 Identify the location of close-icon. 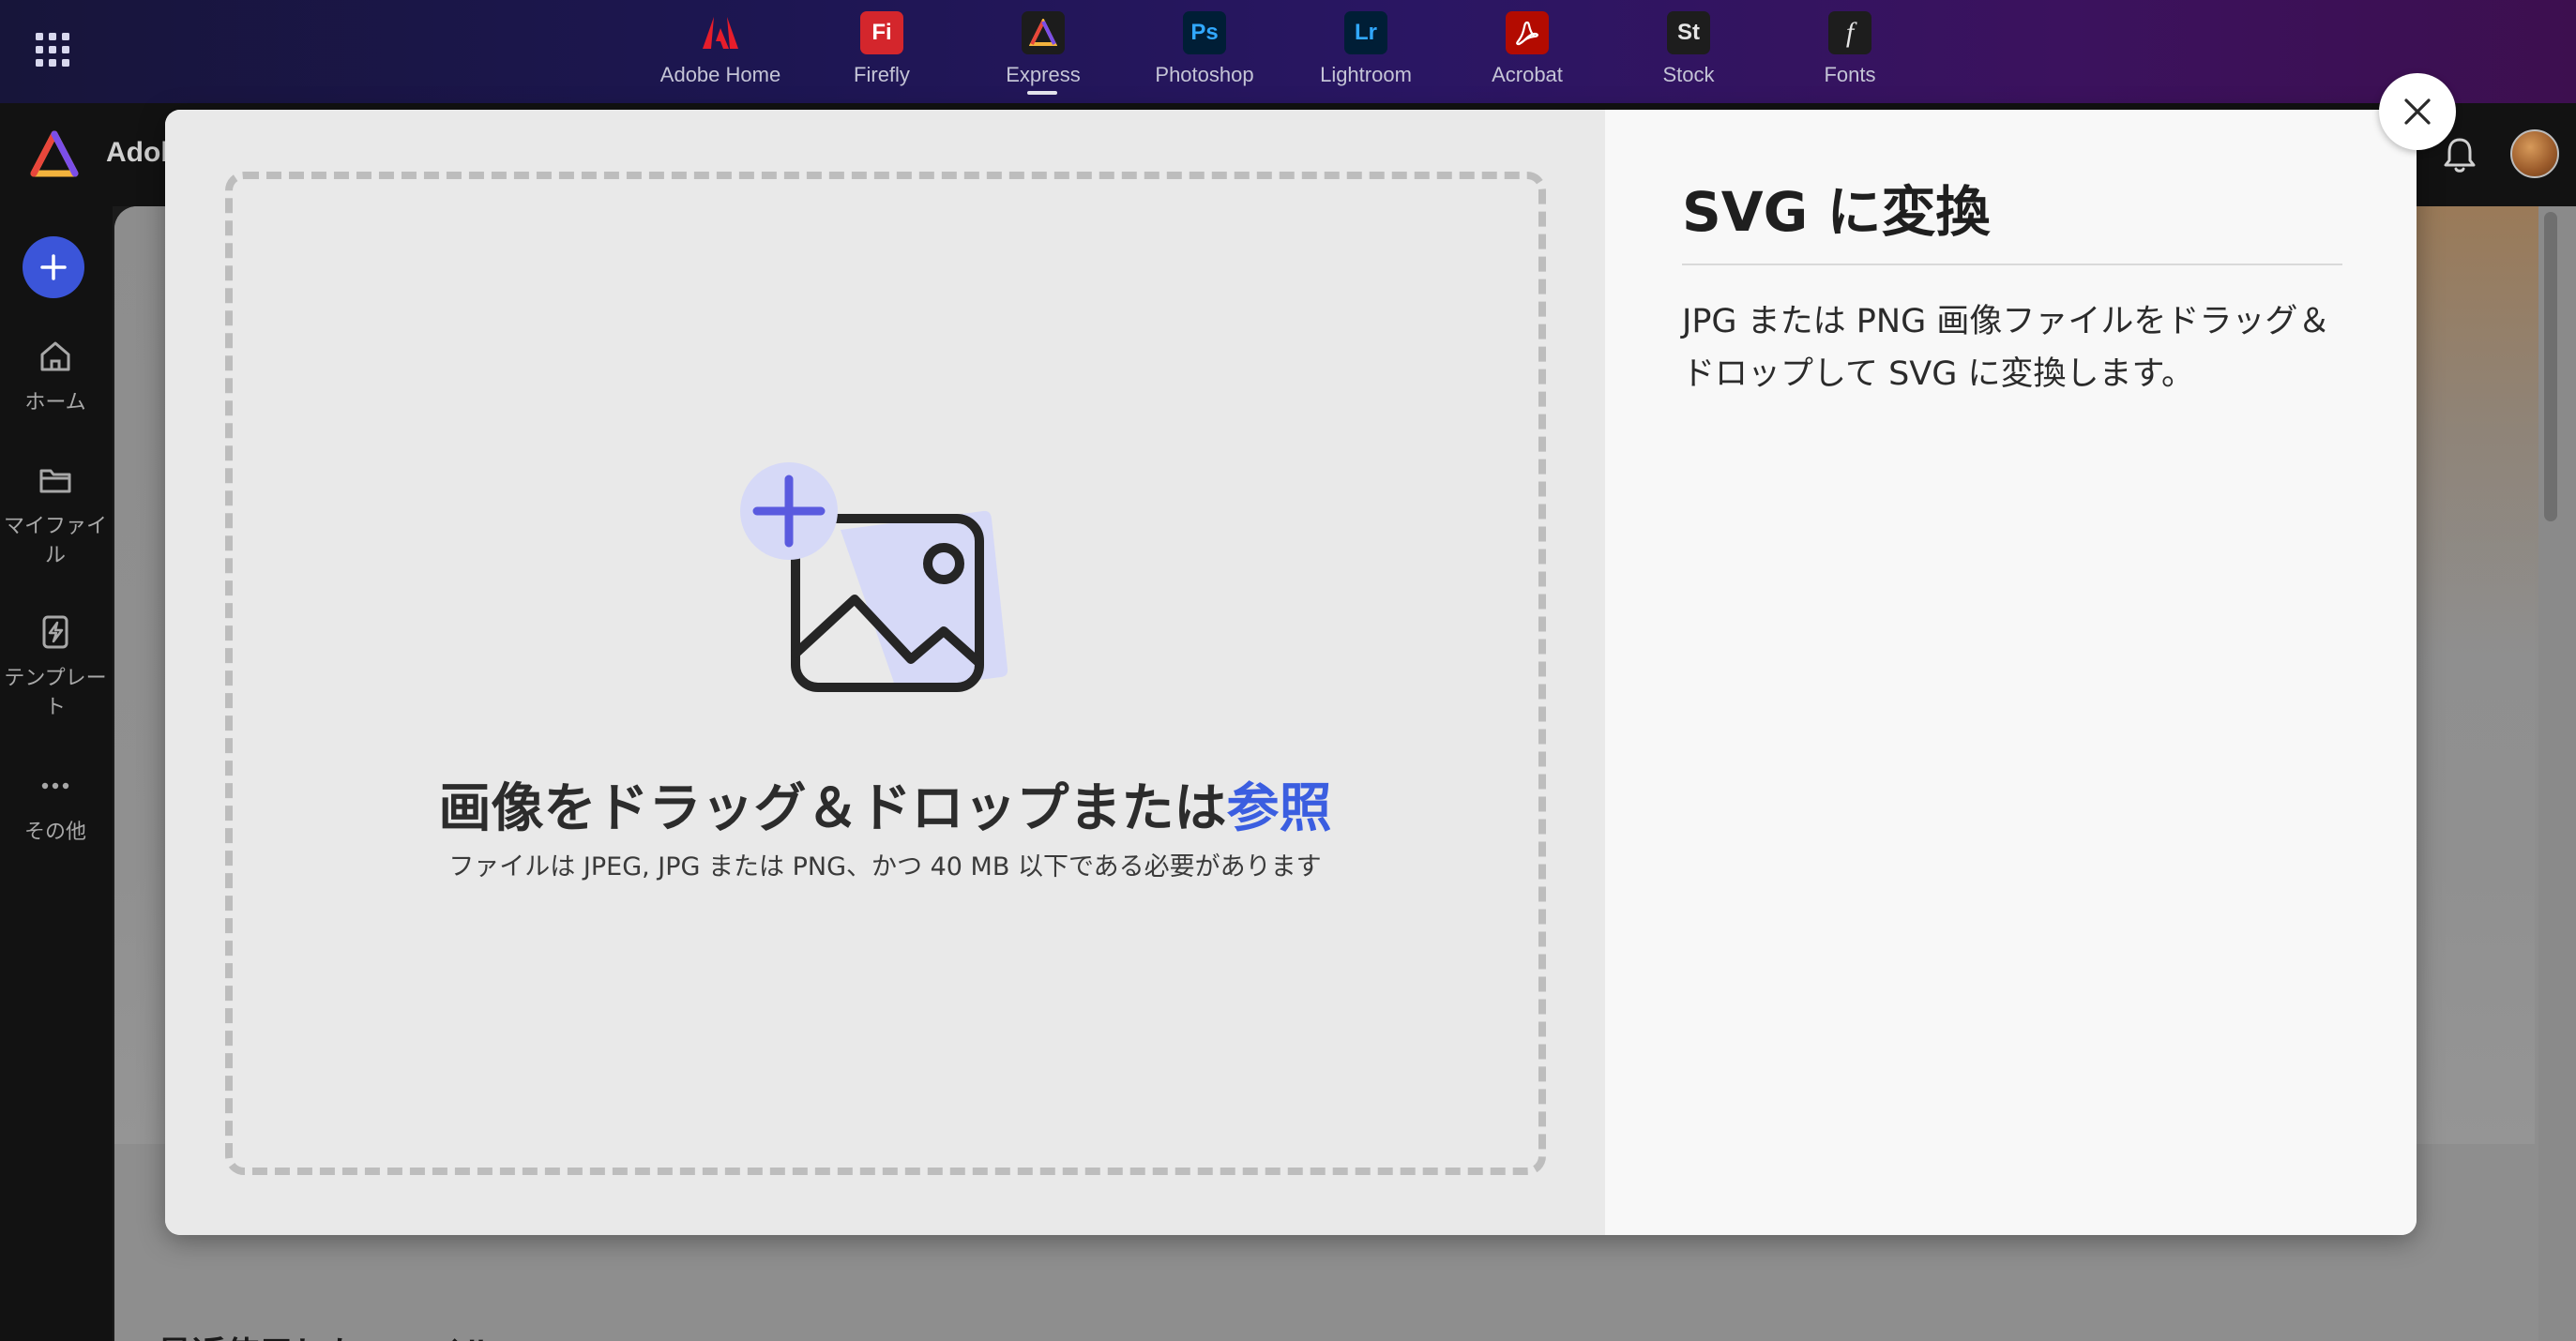
(2418, 111).